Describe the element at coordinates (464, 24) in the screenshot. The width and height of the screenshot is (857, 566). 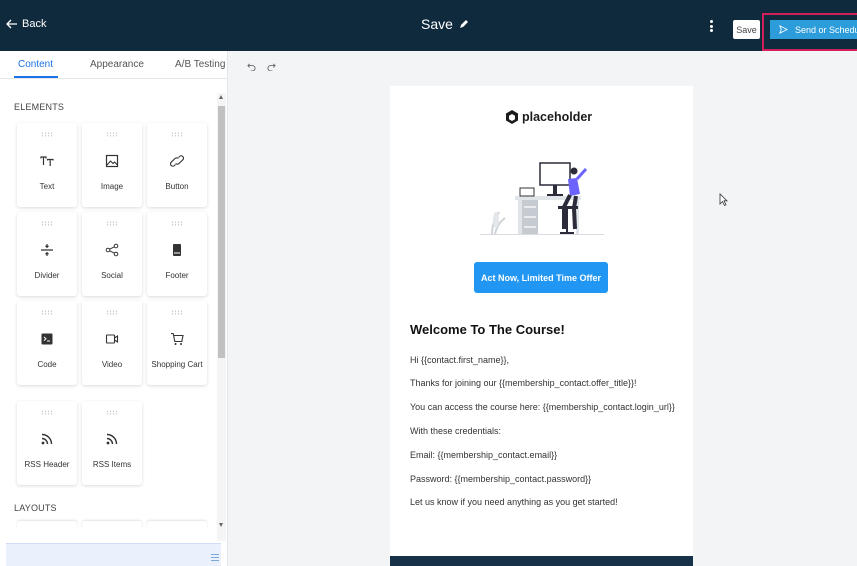
I see `pencil-icon` at that location.